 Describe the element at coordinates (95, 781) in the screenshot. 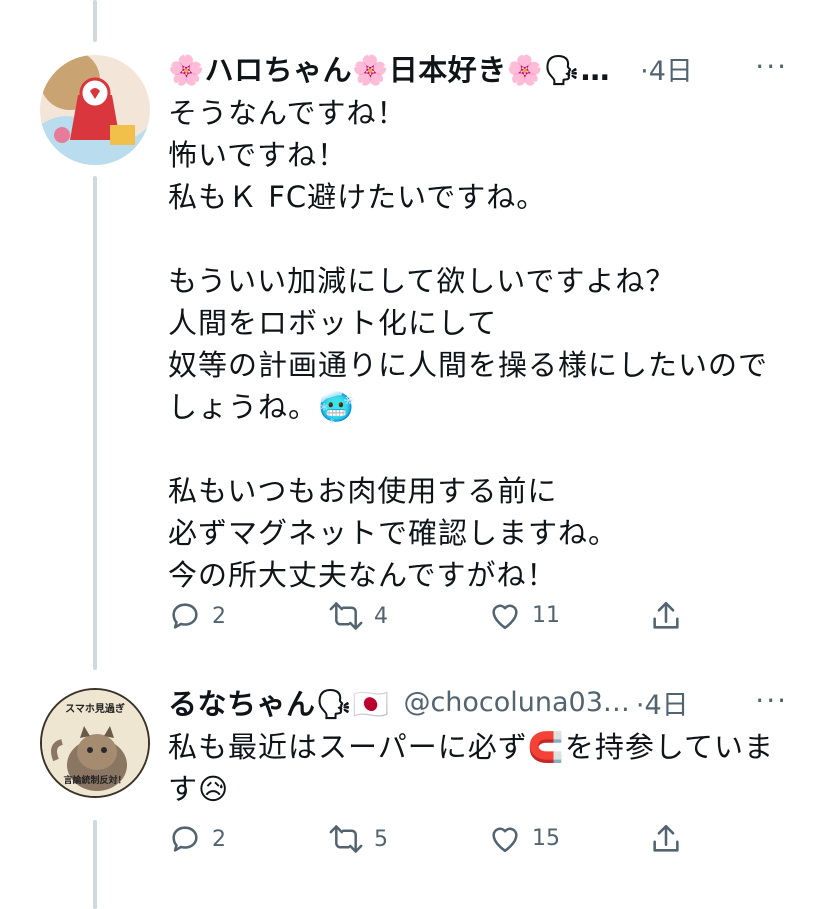

I see `avatar-text-bottom: 言論統制反対！` at that location.